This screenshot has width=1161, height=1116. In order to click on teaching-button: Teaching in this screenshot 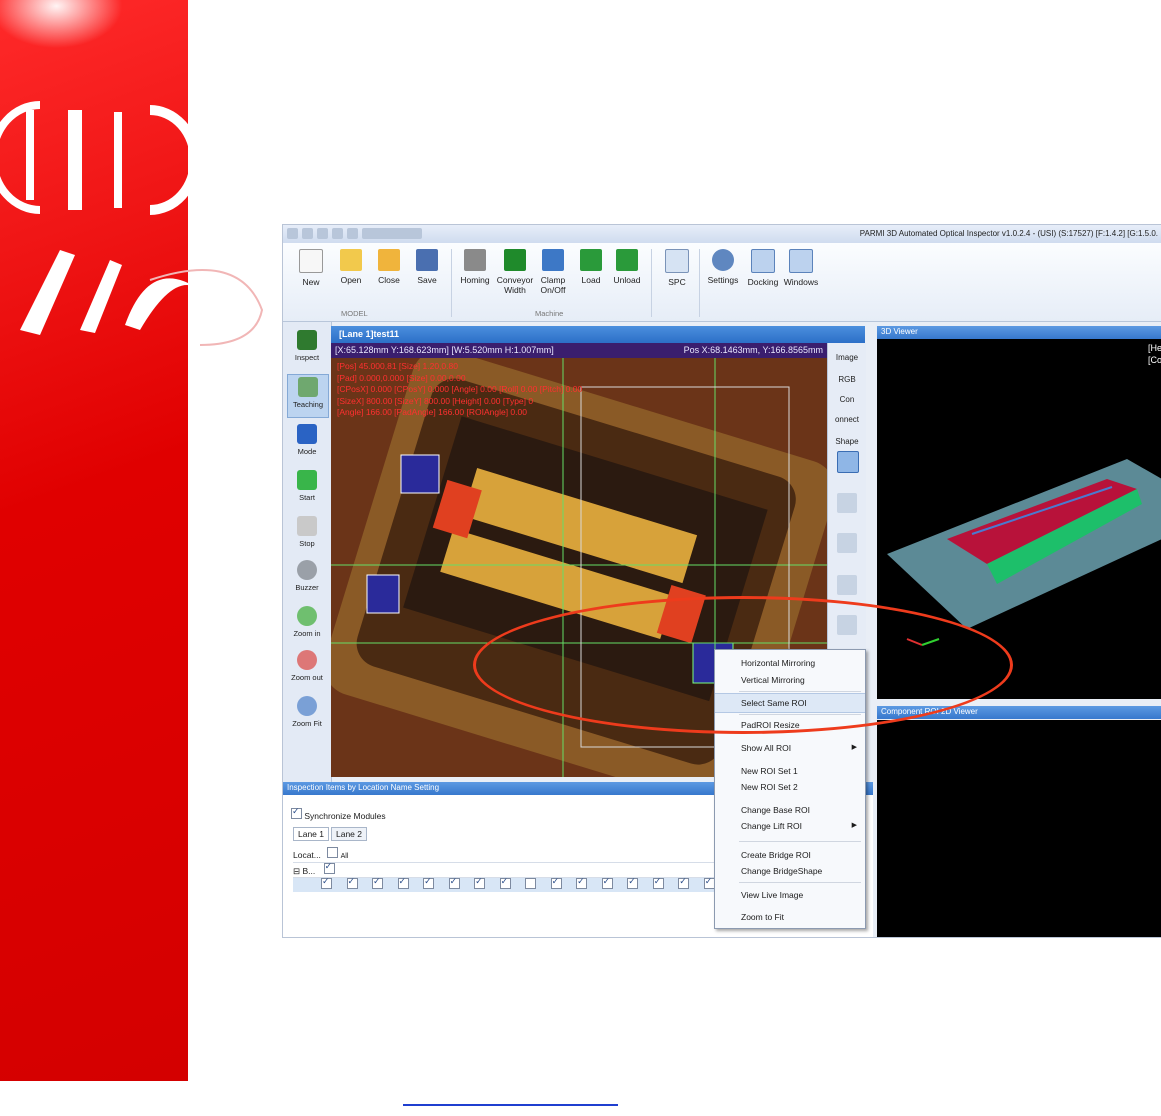, I will do `click(308, 396)`.